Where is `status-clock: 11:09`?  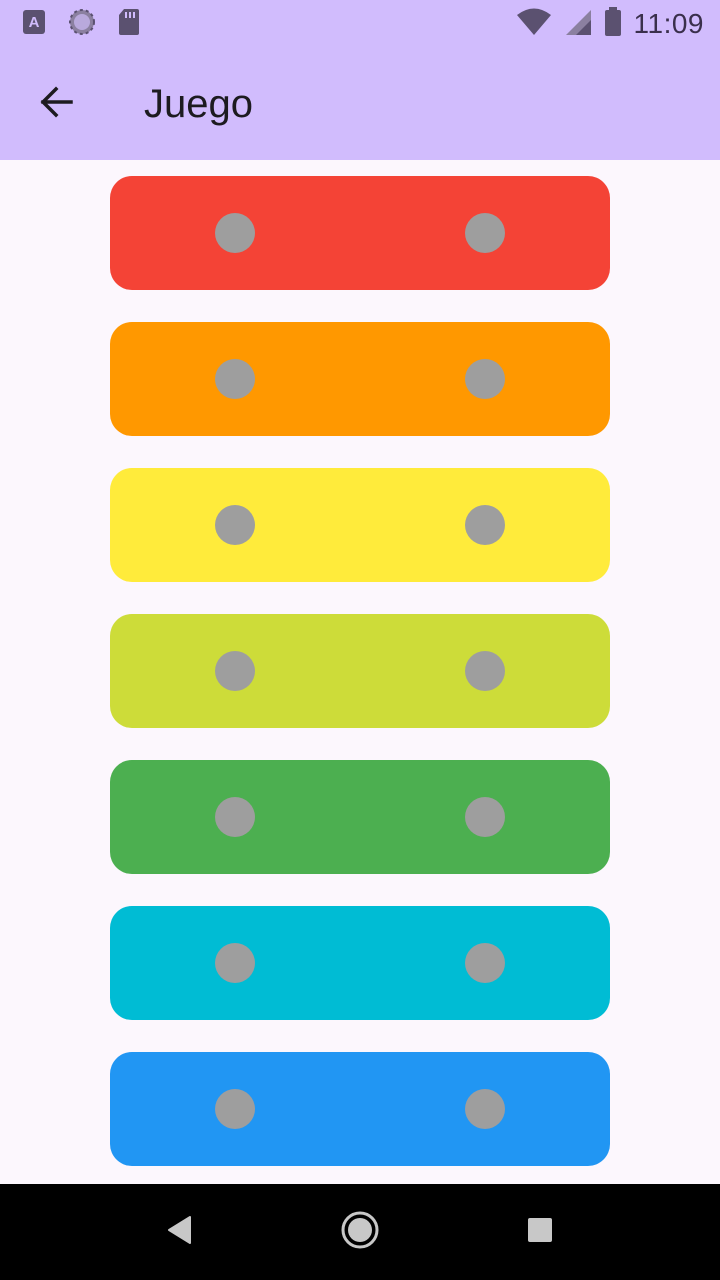
status-clock: 11:09 is located at coordinates (668, 23).